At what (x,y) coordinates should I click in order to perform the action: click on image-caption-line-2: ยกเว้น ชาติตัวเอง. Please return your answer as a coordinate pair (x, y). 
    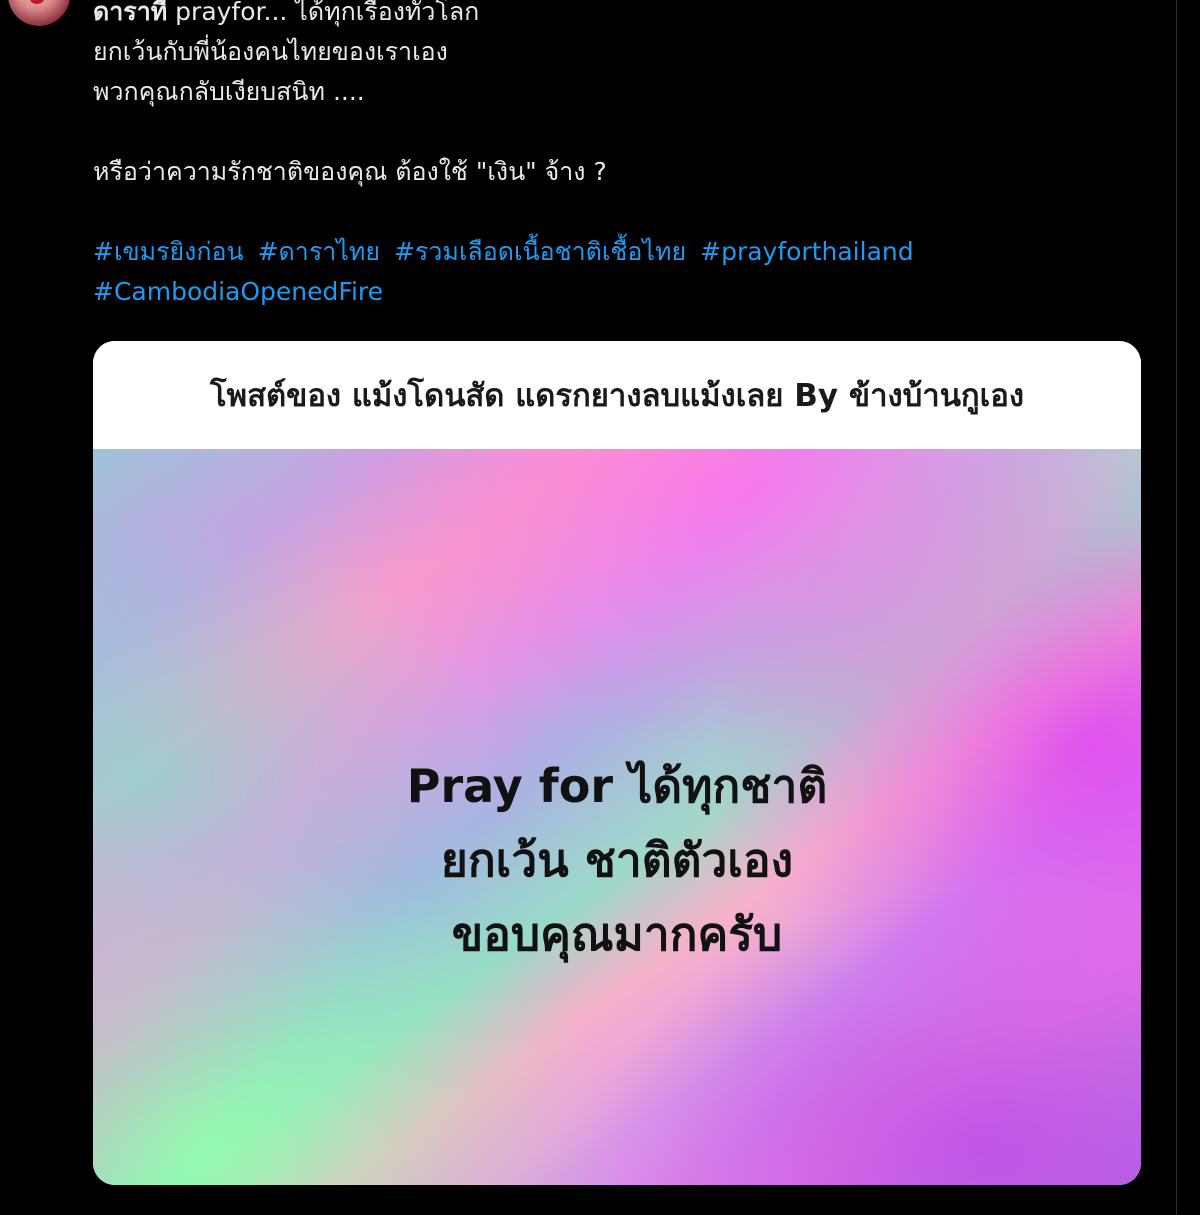
    Looking at the image, I should click on (617, 860).